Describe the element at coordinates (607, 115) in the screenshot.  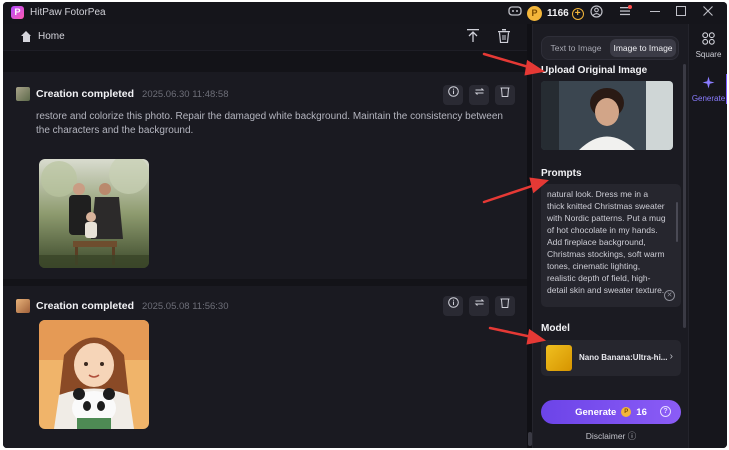
I see `uploaded-image` at that location.